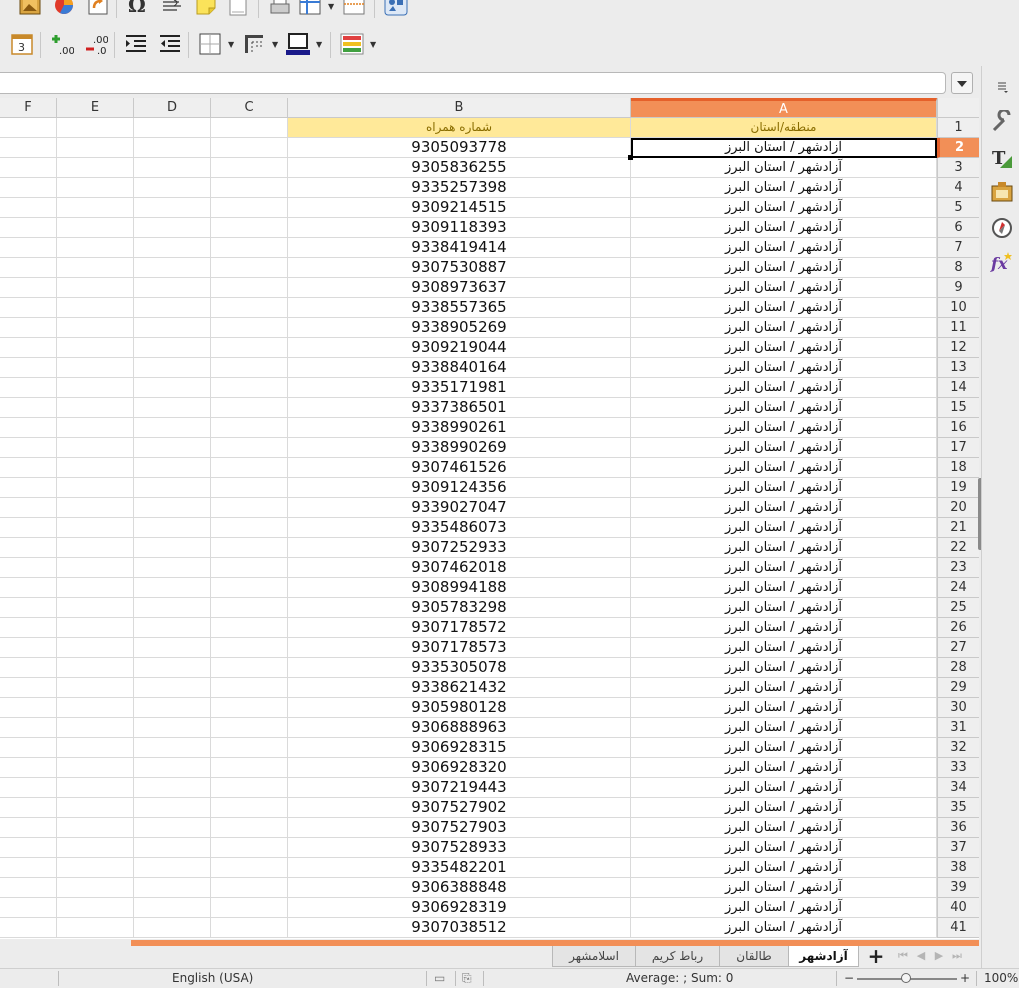 The height and width of the screenshot is (988, 1019). I want to click on chevron-down-icon: ▼, so click(374, 45).